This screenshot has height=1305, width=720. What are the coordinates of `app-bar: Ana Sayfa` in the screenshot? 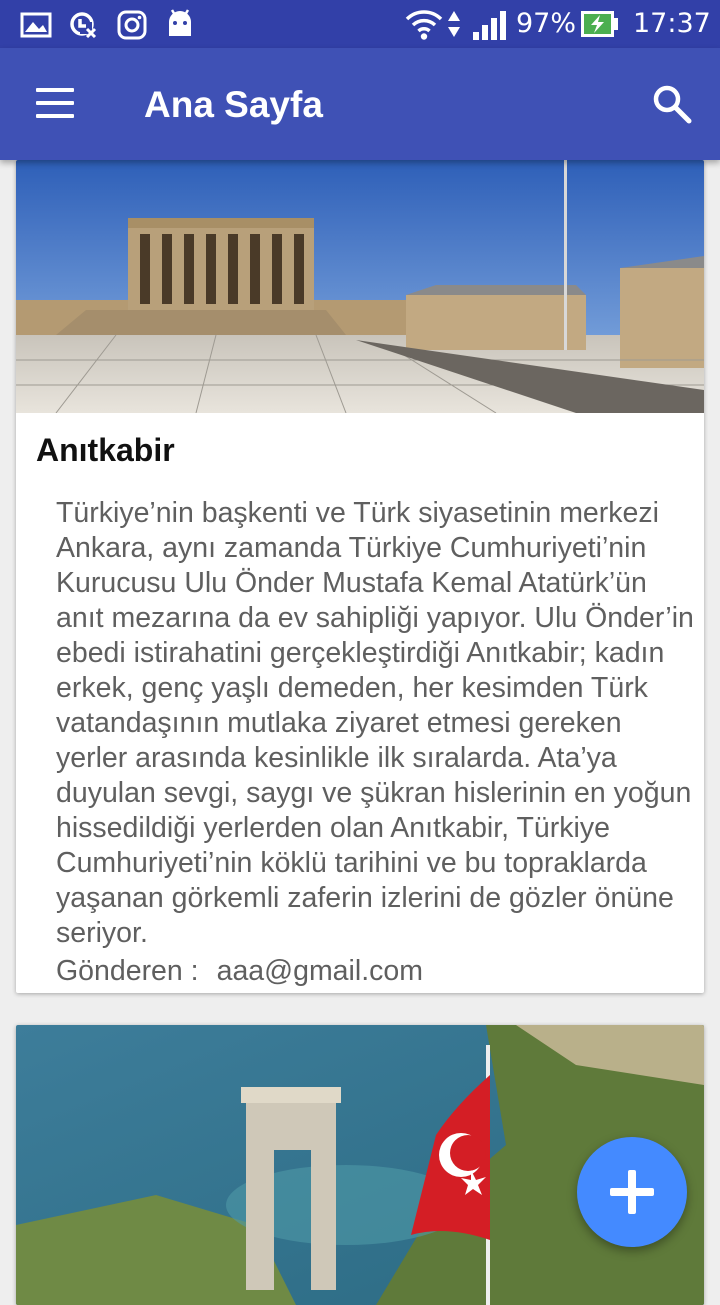 It's located at (360, 104).